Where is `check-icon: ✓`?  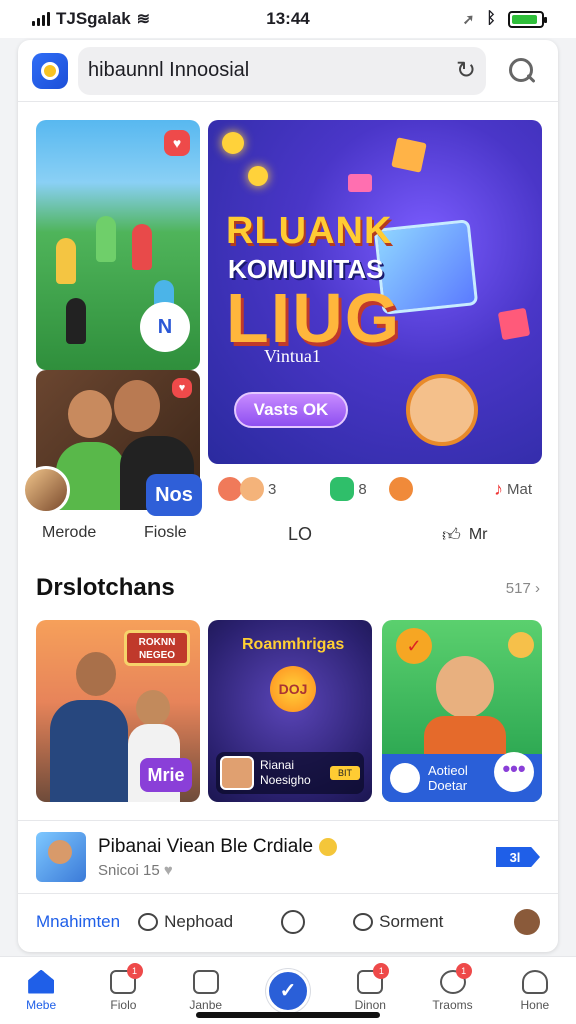 check-icon: ✓ is located at coordinates (414, 646).